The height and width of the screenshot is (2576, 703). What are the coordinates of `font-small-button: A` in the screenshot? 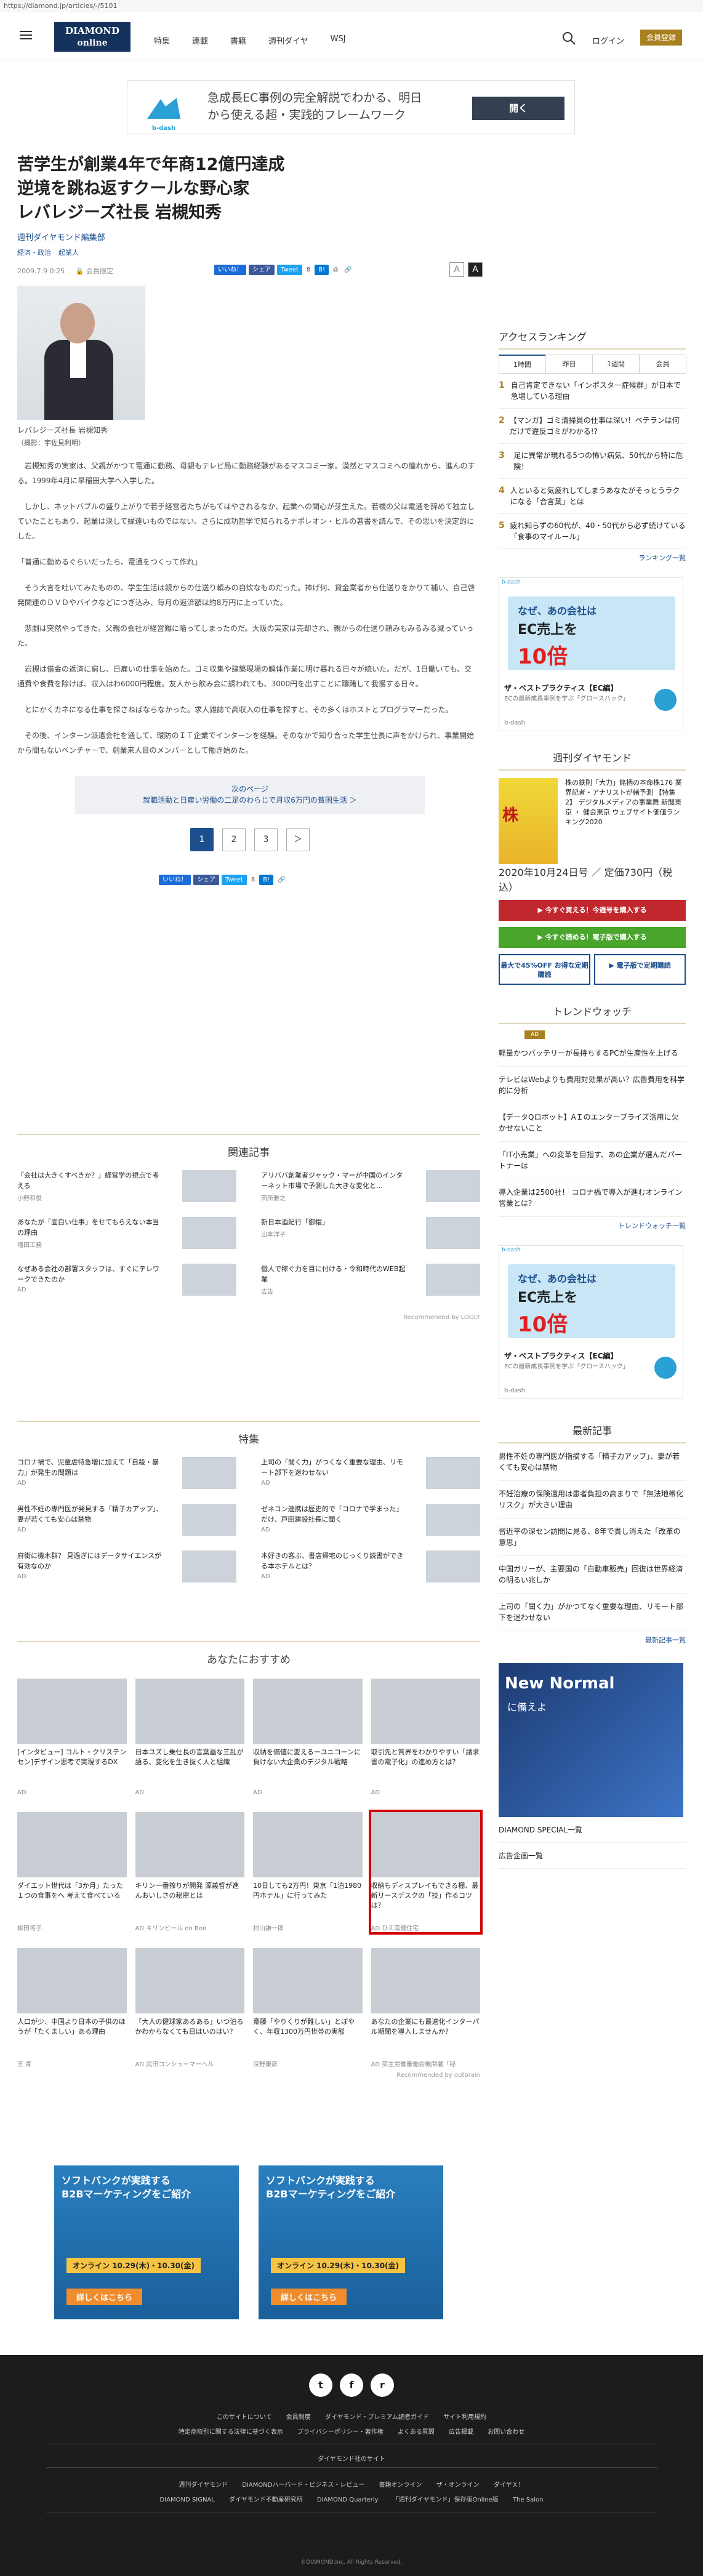 It's located at (456, 269).